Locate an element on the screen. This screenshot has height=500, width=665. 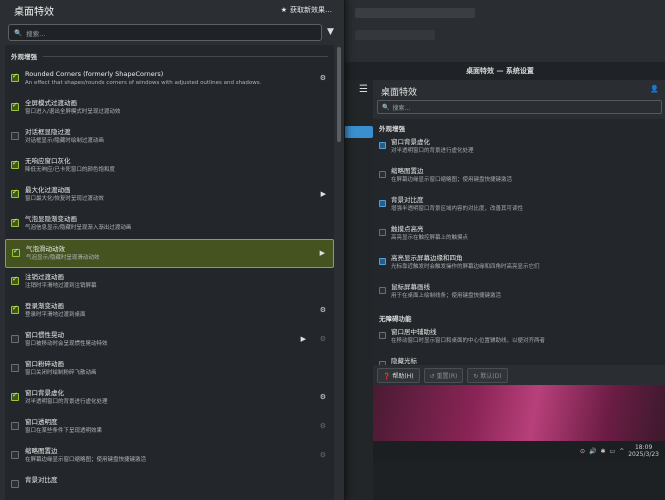
effect-item: 无响应窗口灰化 降低无响应/已卡死窗口的颜色饱和度 is located at coordinates (169, 166).